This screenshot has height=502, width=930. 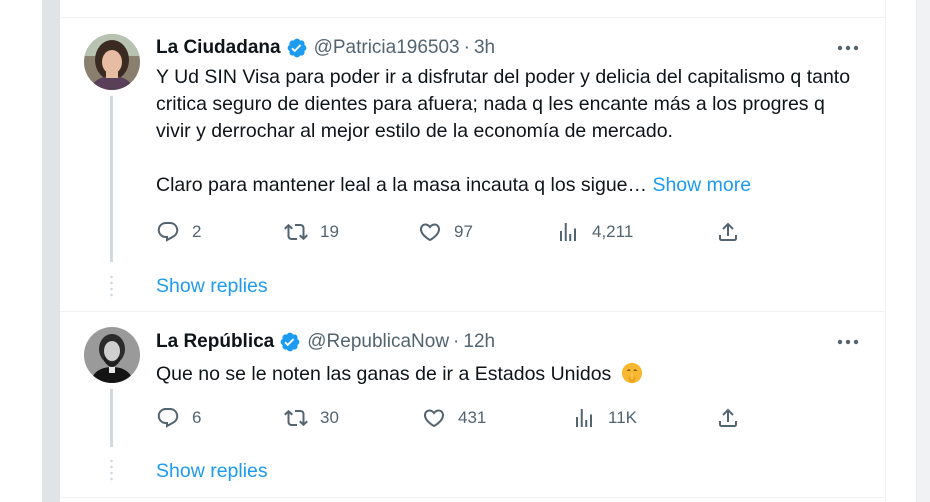 I want to click on reply-count: 2, so click(x=197, y=231).